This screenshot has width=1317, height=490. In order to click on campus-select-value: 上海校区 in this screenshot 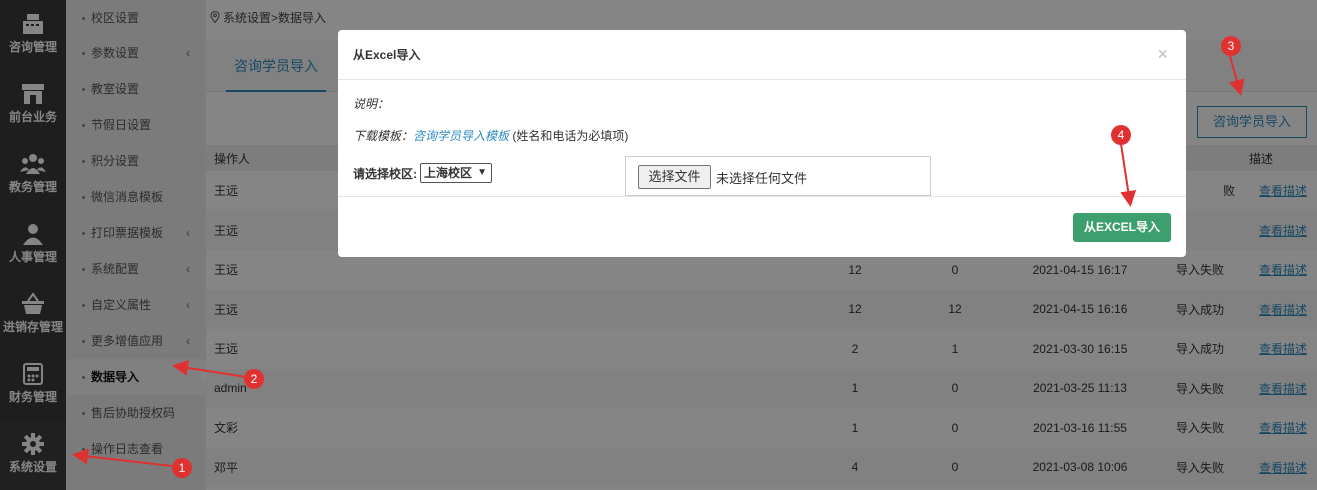, I will do `click(448, 173)`.